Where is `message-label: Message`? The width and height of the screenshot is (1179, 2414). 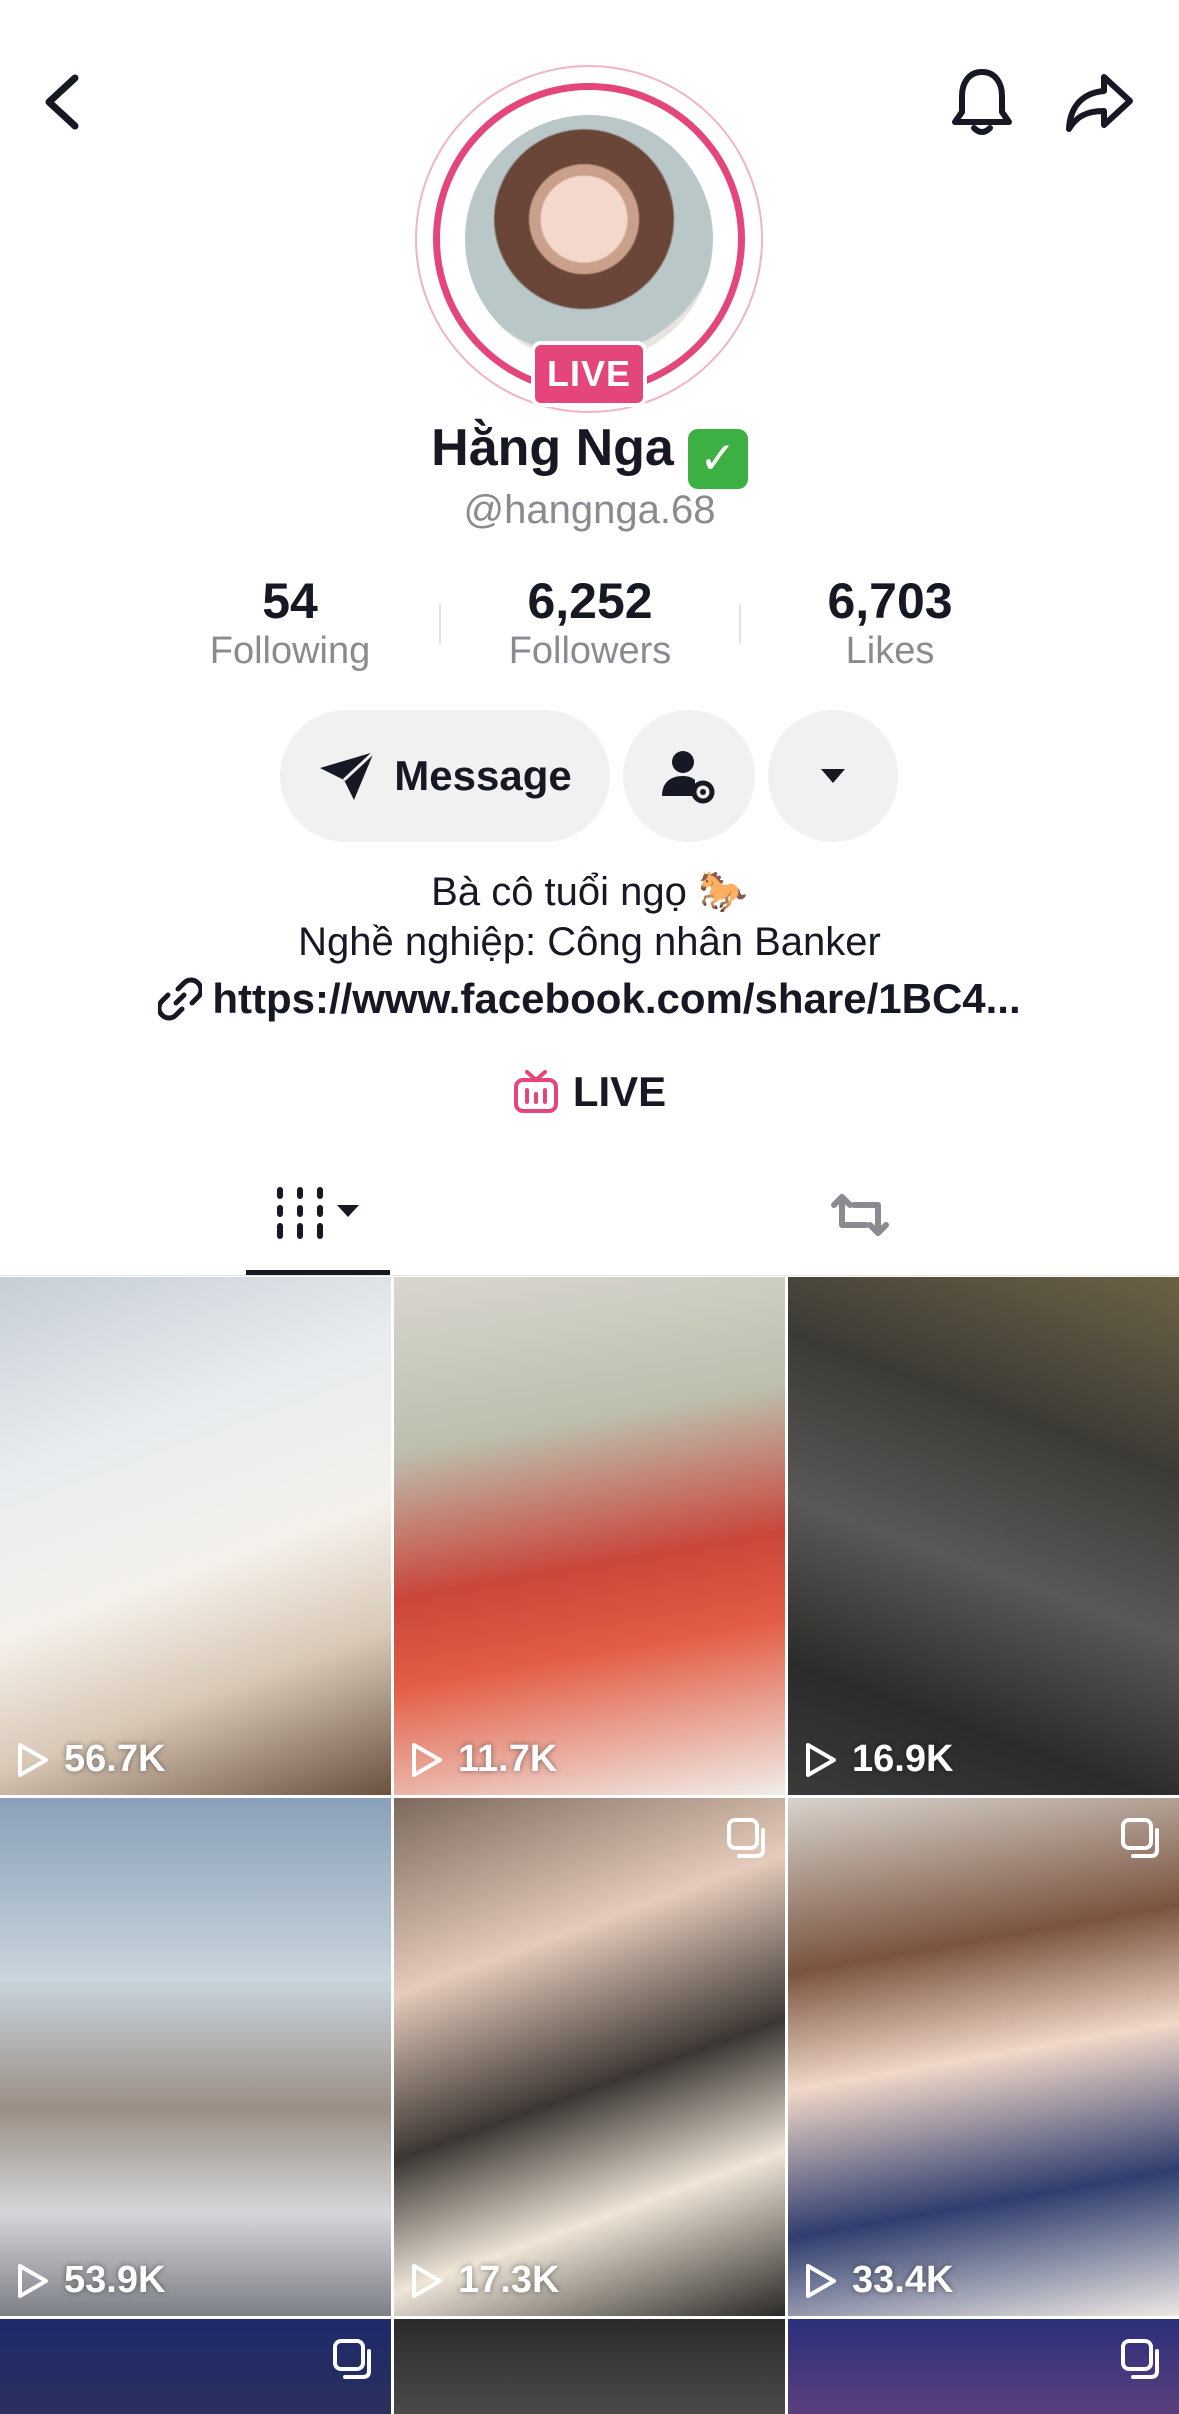 message-label: Message is located at coordinates (483, 775).